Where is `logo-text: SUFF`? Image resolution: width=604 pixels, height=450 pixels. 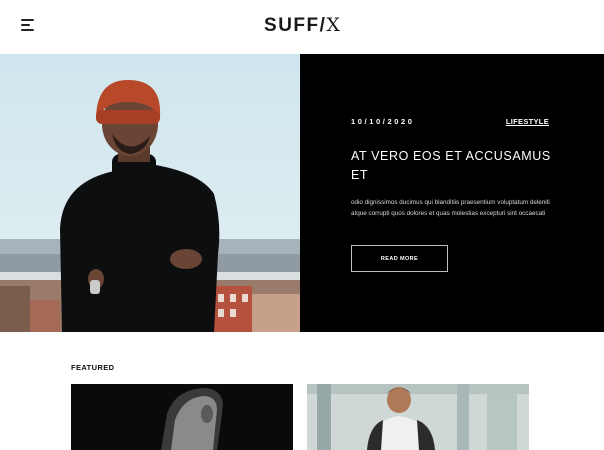
logo-text: SUFF is located at coordinates (292, 25).